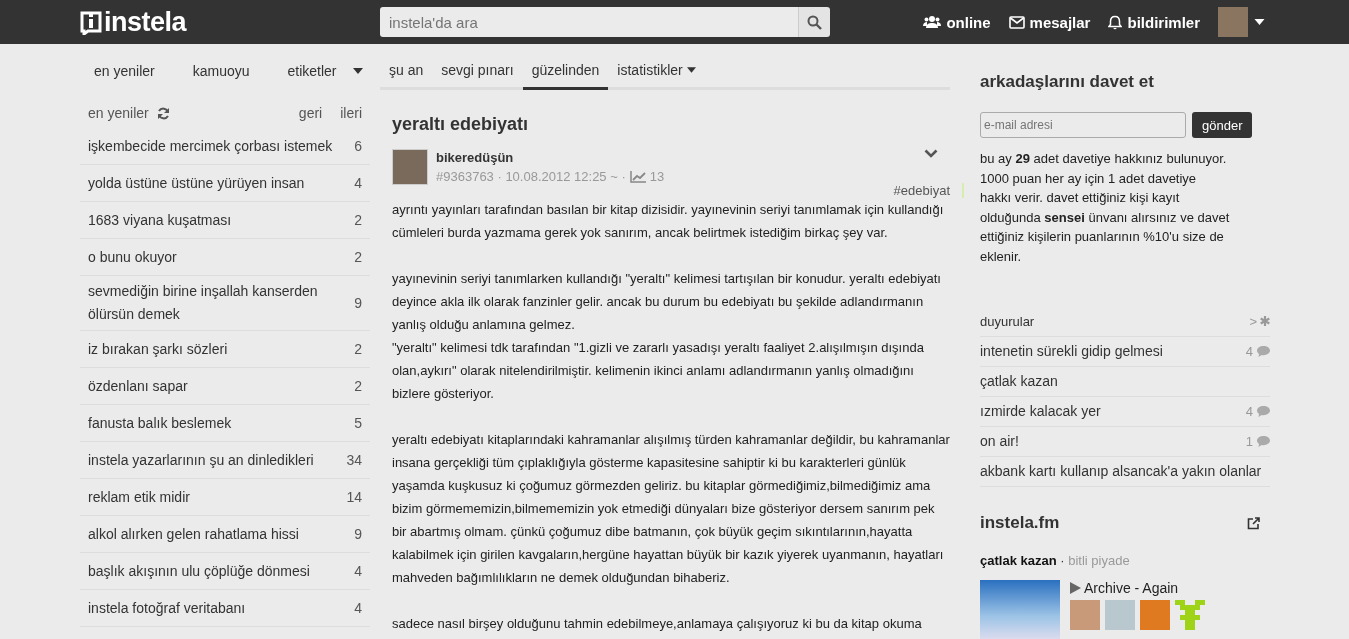 This screenshot has height=639, width=1349. I want to click on dj-name: çatlak kazan, so click(1018, 560).